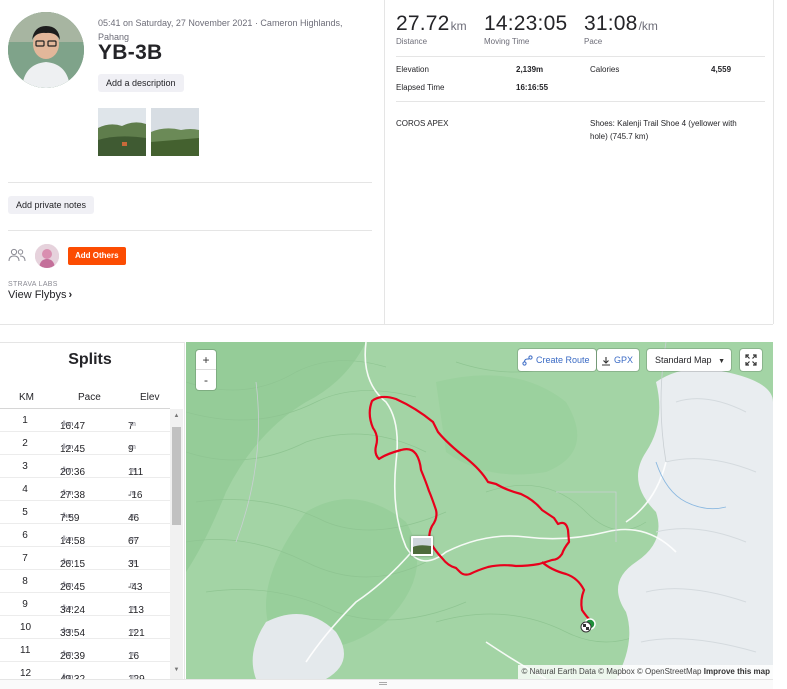 This screenshot has height=689, width=787. What do you see at coordinates (422, 546) in the screenshot?
I see `map-photo-marker` at bounding box center [422, 546].